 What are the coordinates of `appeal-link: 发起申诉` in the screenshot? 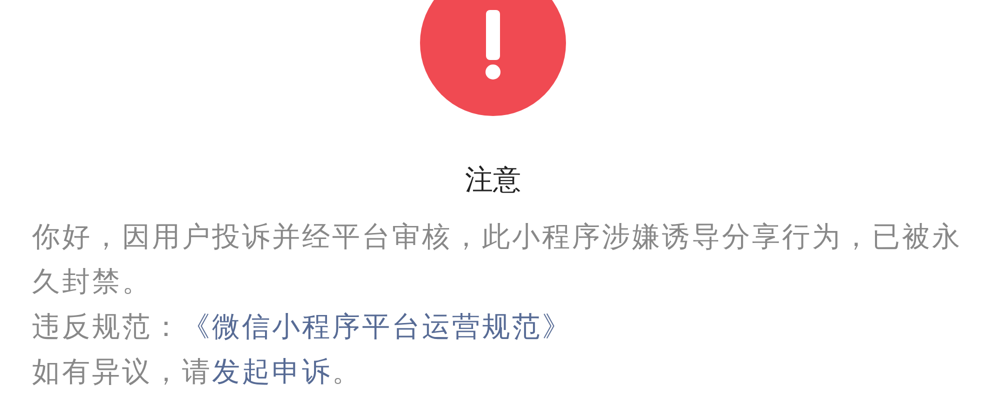 It's located at (272, 371).